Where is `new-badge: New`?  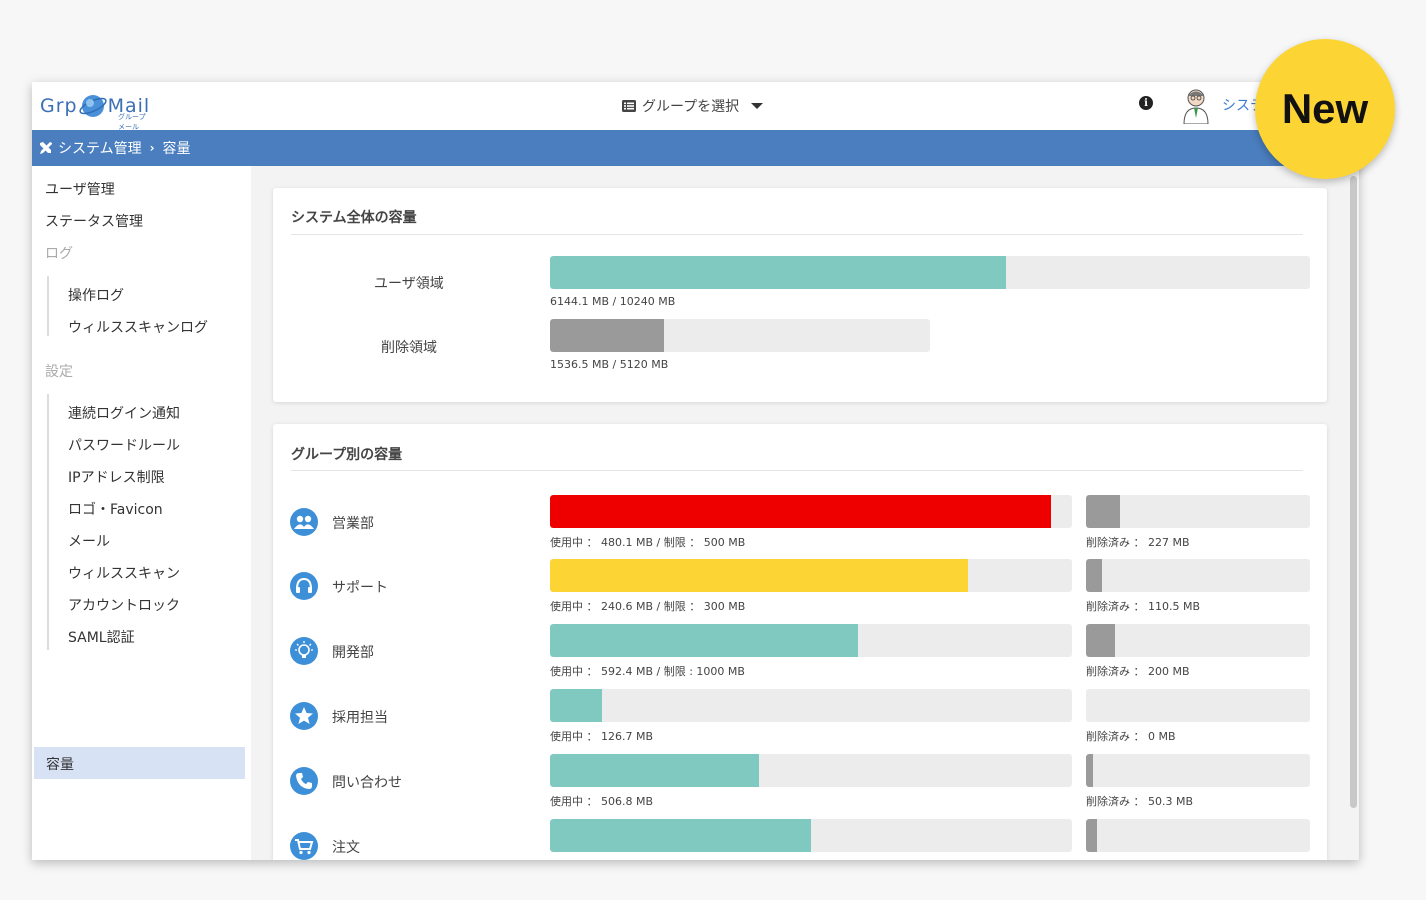
new-badge: New is located at coordinates (1325, 109).